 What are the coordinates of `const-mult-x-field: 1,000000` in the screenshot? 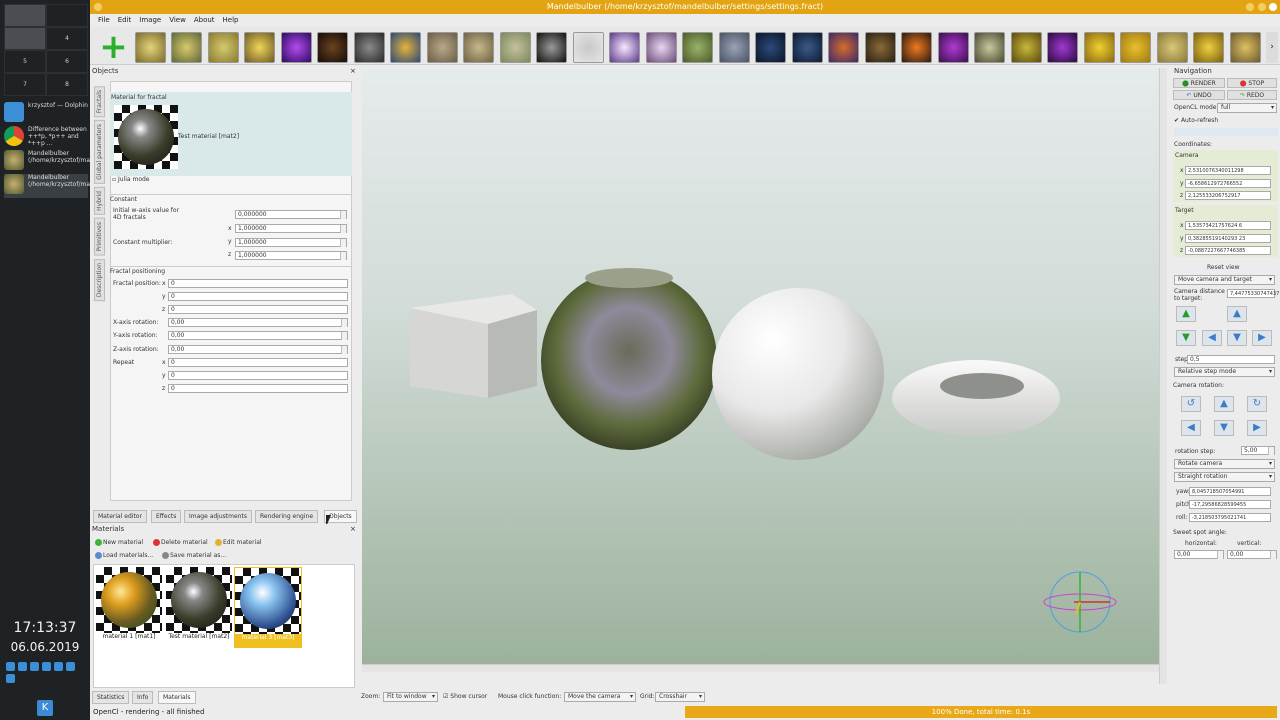 It's located at (291, 228).